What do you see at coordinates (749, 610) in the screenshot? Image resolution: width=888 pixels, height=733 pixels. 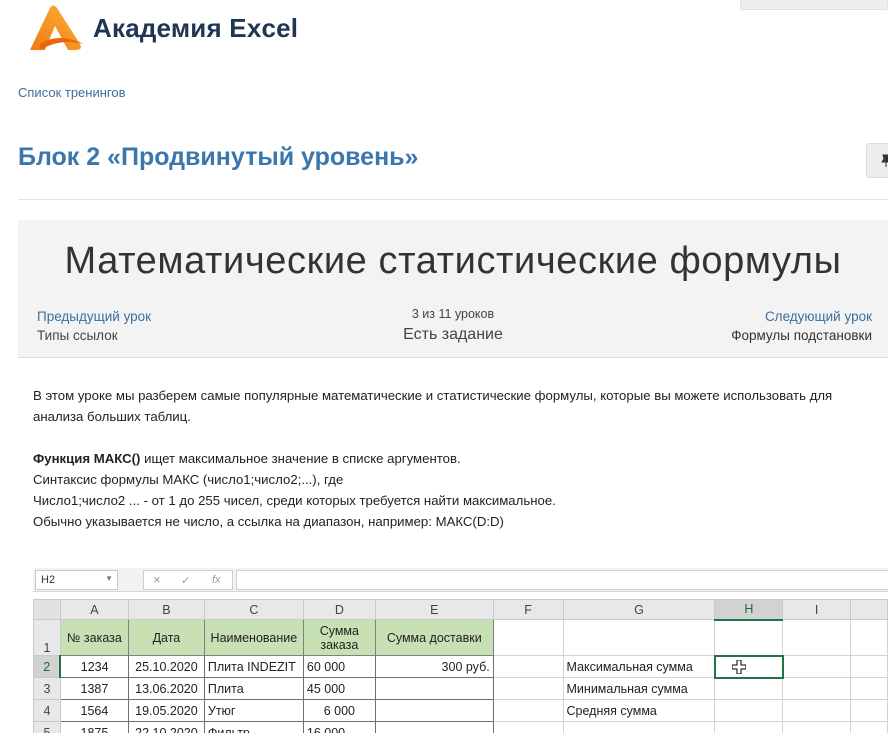 I see `column-header-active: H` at bounding box center [749, 610].